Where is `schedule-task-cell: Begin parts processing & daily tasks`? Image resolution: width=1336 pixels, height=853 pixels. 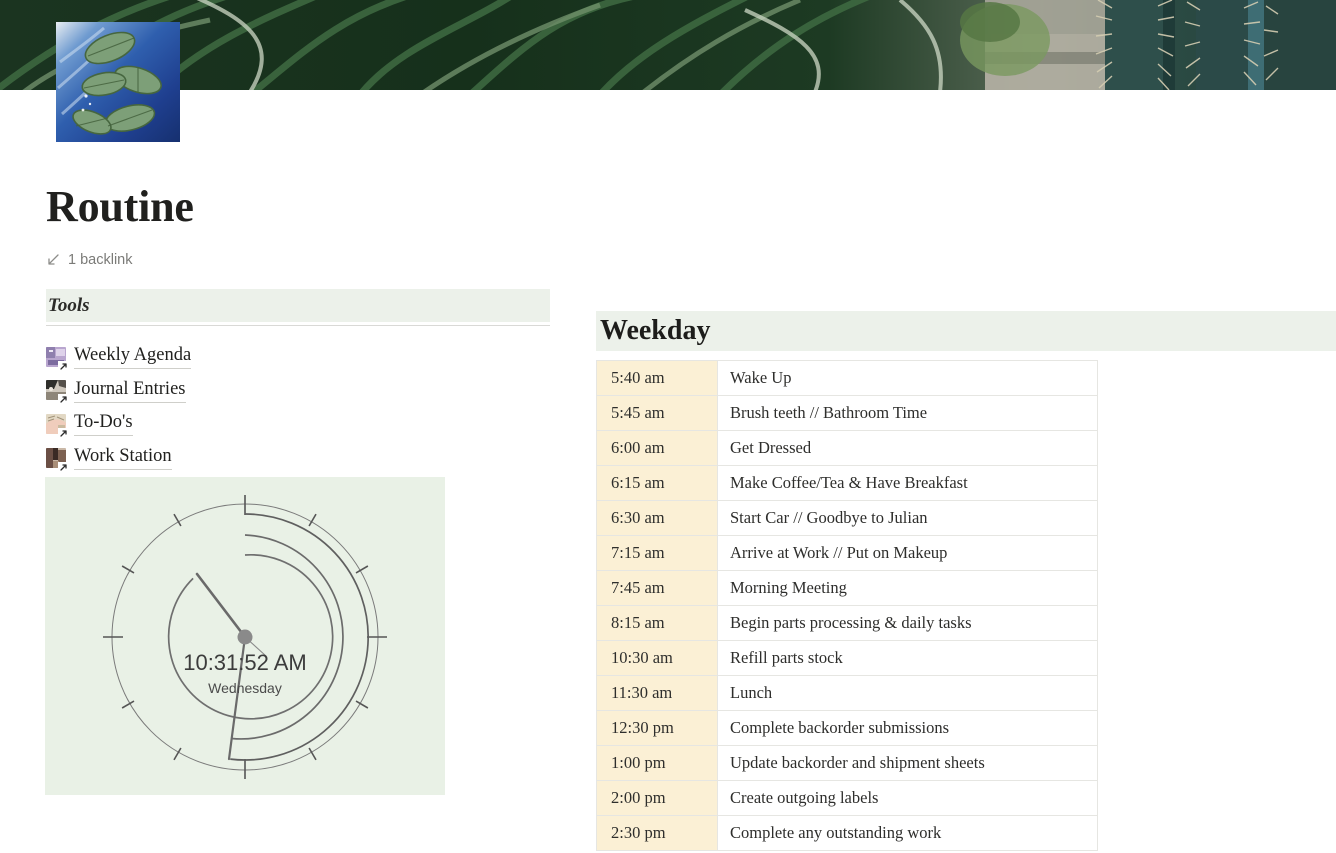 schedule-task-cell: Begin parts processing & daily tasks is located at coordinates (907, 623).